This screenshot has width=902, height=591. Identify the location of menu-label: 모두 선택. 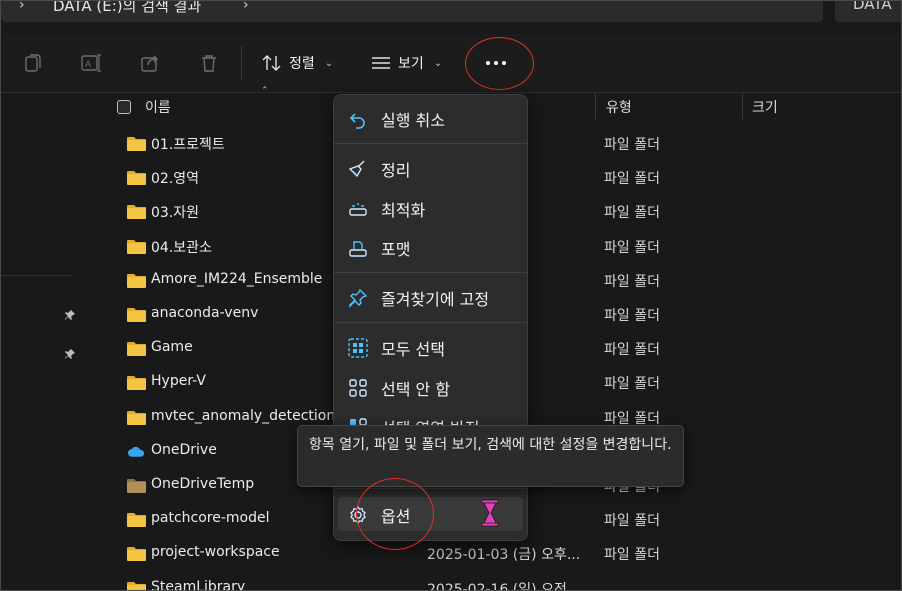
(413, 349).